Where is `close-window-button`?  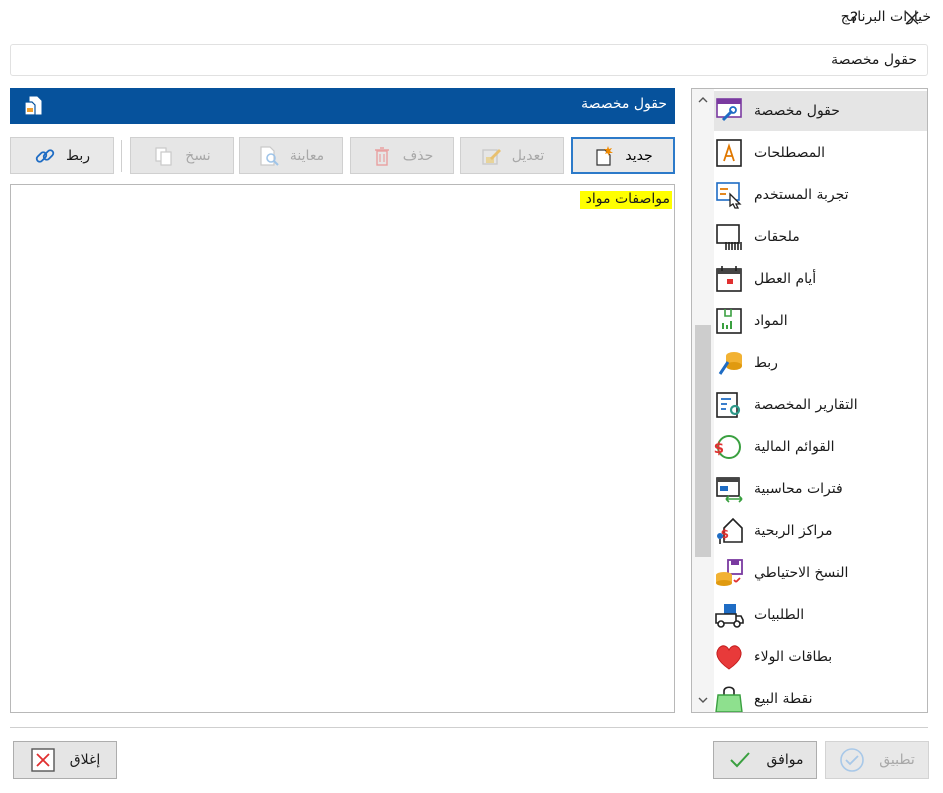 close-window-button is located at coordinates (912, 18).